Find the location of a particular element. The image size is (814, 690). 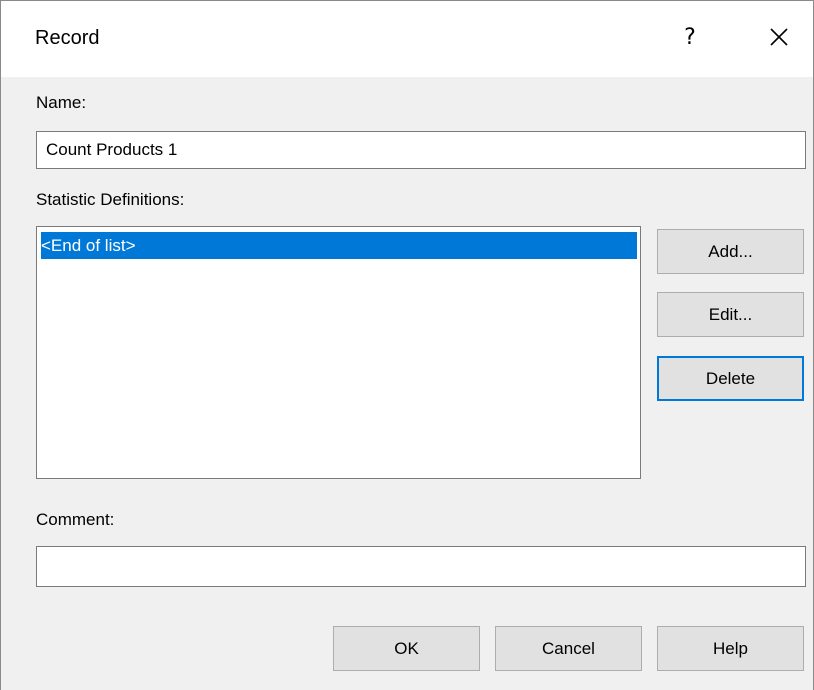

close-button is located at coordinates (779, 37).